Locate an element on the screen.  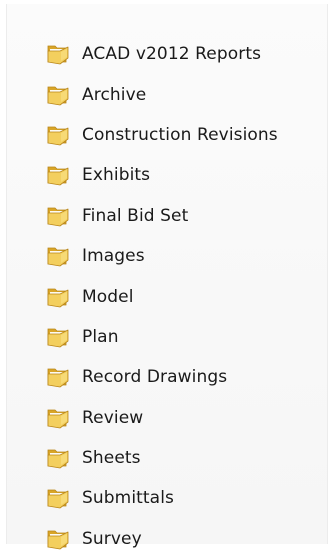
list-item-folder: Archive is located at coordinates (162, 94).